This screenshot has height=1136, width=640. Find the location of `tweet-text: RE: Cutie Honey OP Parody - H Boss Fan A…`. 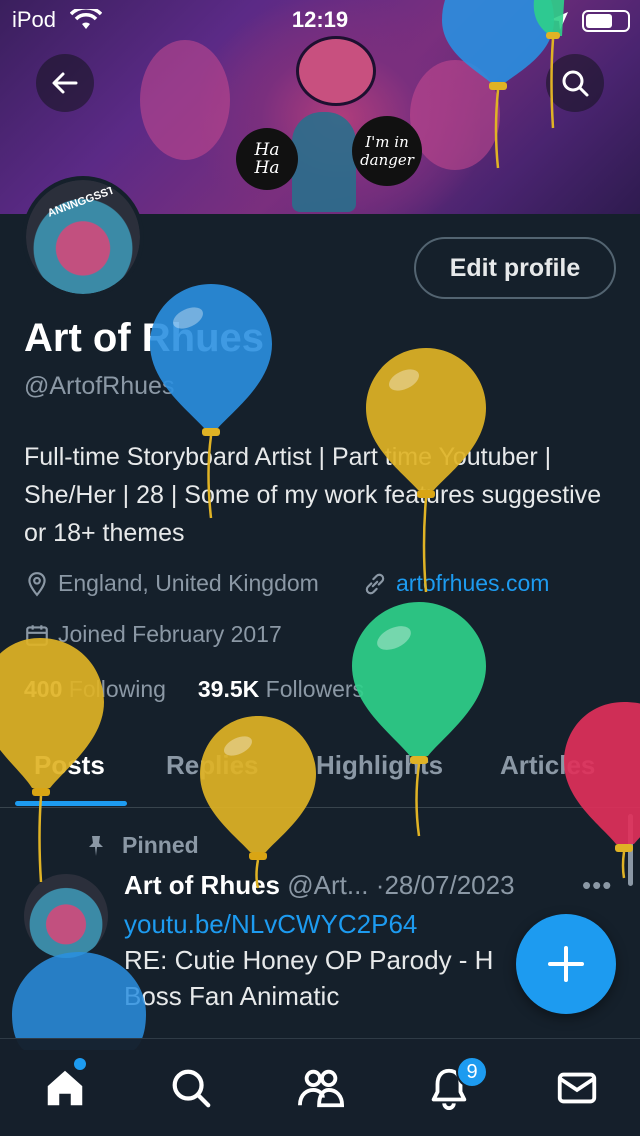

tweet-text: RE: Cutie Honey OP Parody - H Boss Fan A… is located at coordinates (309, 978).